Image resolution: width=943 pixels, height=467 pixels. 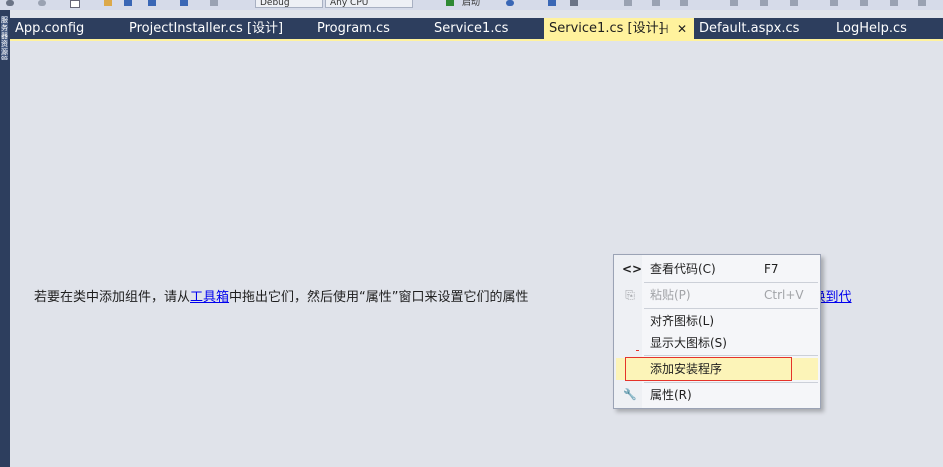 I want to click on same-height-icon, so click(x=864, y=3).